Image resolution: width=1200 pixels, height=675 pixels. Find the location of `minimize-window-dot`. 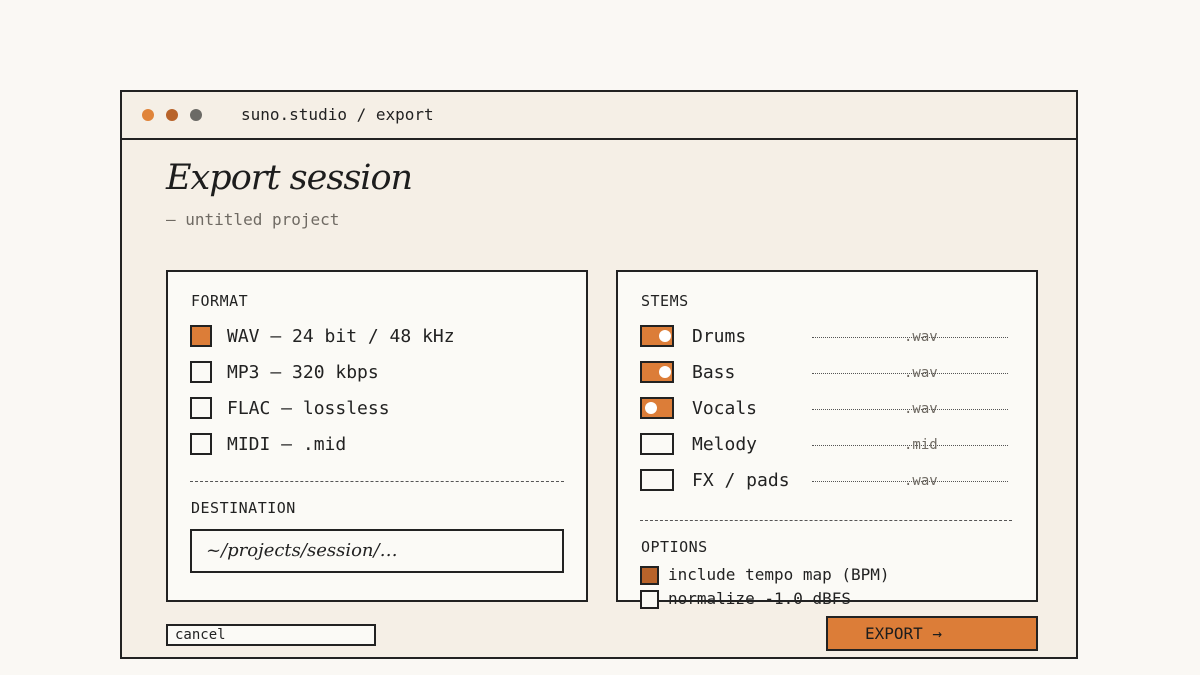

minimize-window-dot is located at coordinates (172, 115).